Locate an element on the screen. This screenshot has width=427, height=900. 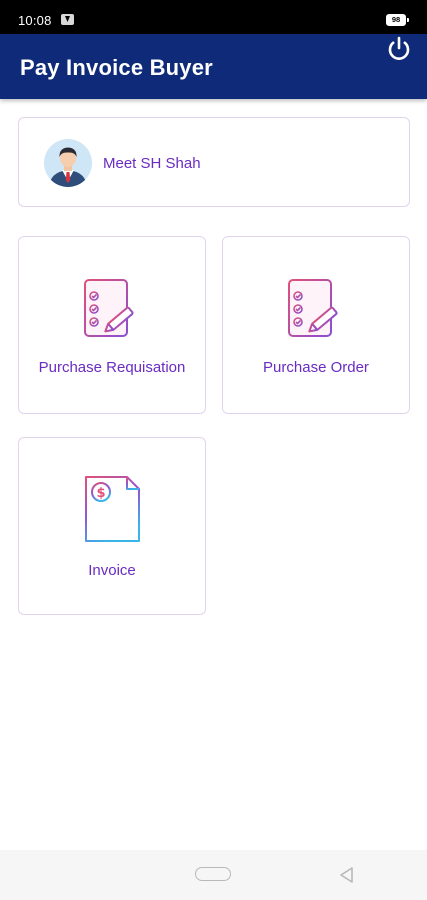
home-button is located at coordinates (213, 874).